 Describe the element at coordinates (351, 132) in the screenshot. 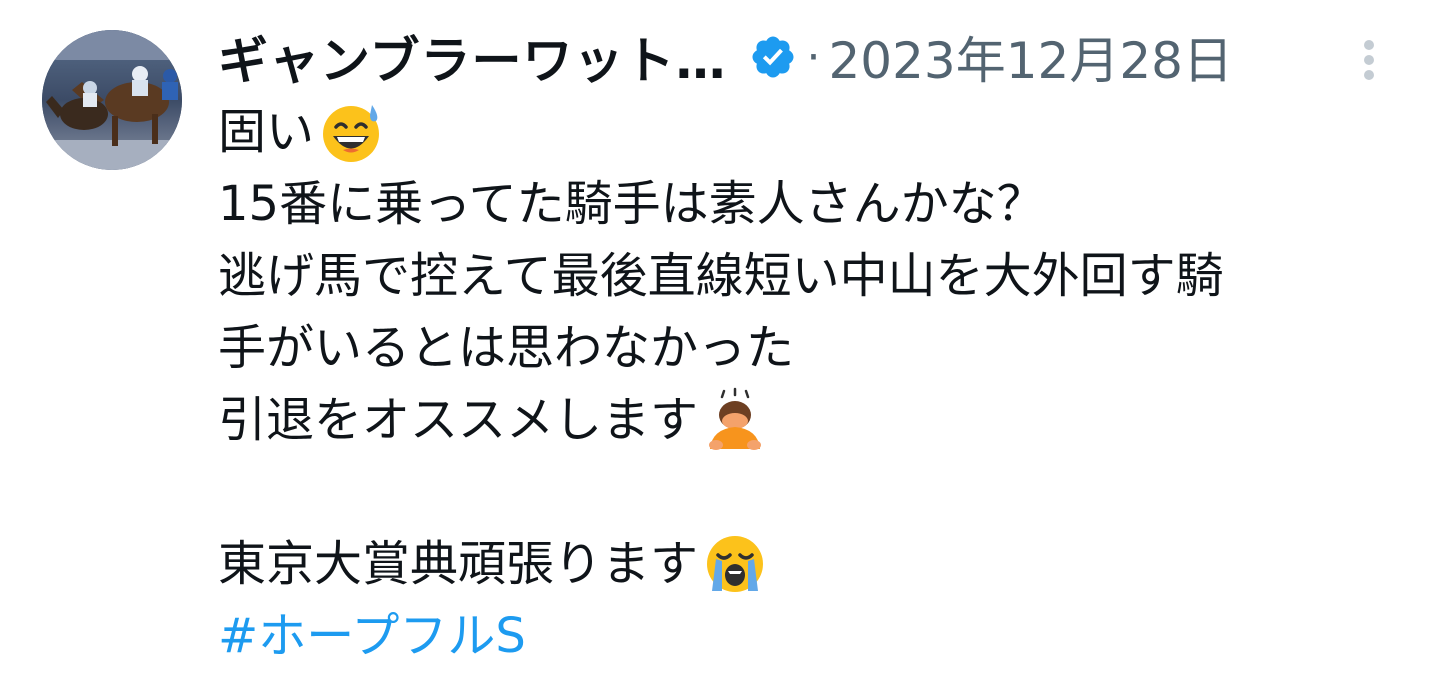

I see `grinning-sweat-emoji-icon` at that location.